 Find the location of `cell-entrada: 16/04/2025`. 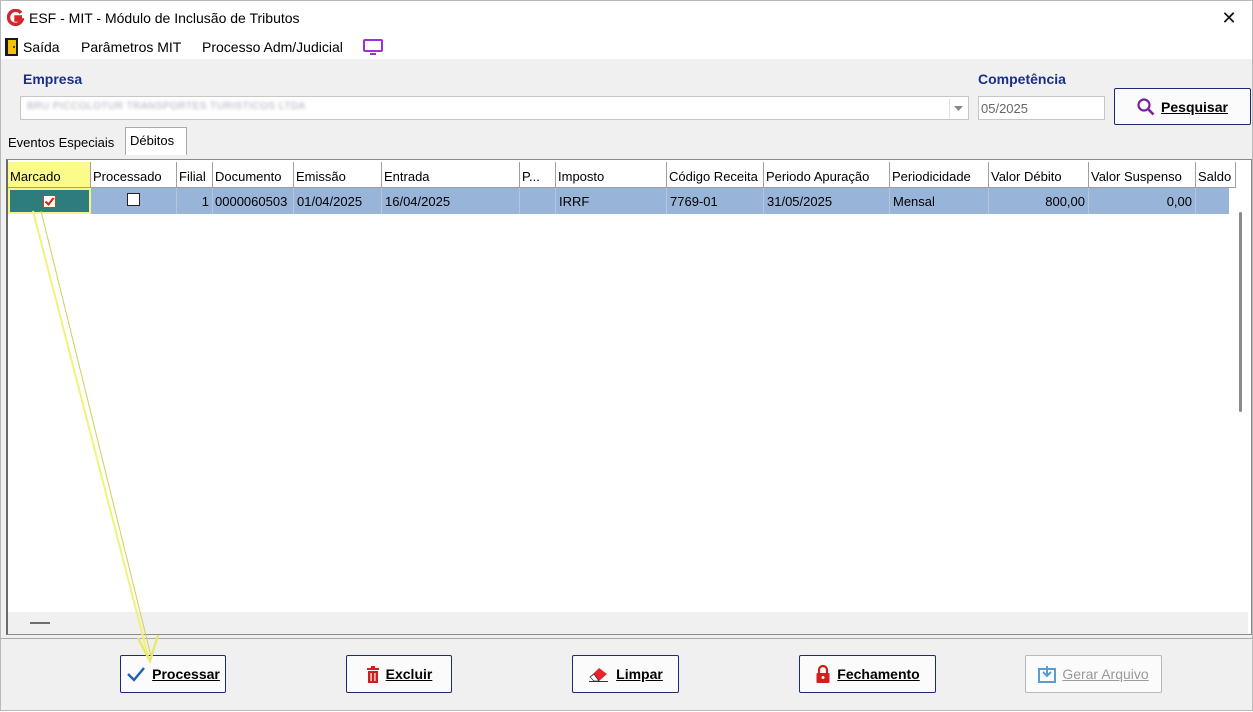

cell-entrada: 16/04/2025 is located at coordinates (451, 201).